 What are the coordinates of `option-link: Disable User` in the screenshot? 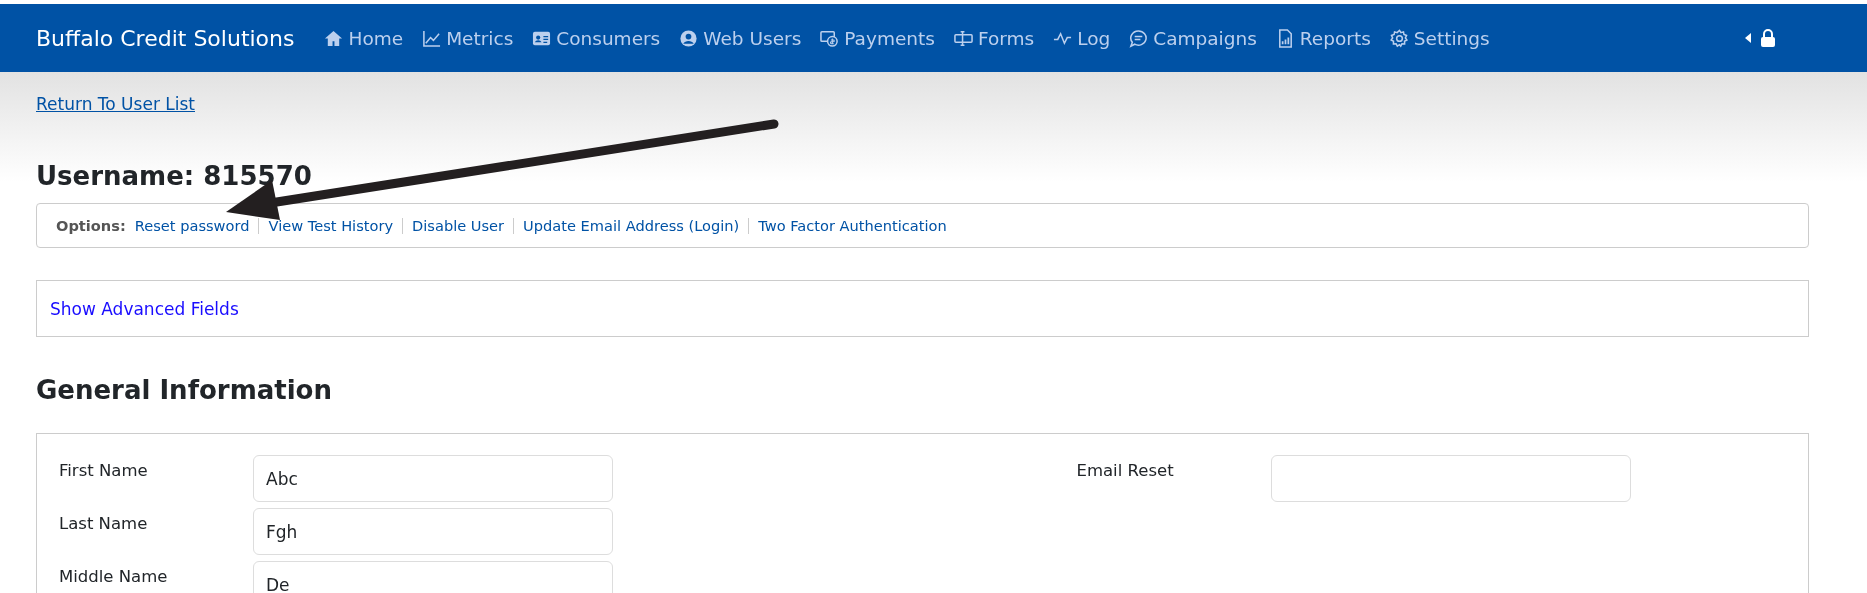 It's located at (458, 225).